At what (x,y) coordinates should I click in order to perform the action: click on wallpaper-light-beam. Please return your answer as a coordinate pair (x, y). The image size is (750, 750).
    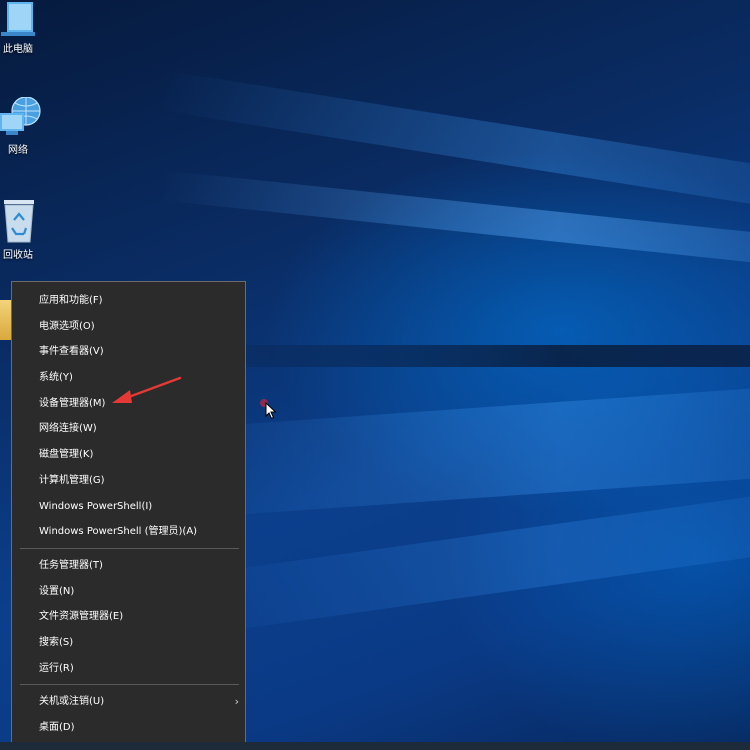
    Looking at the image, I should click on (454, 227).